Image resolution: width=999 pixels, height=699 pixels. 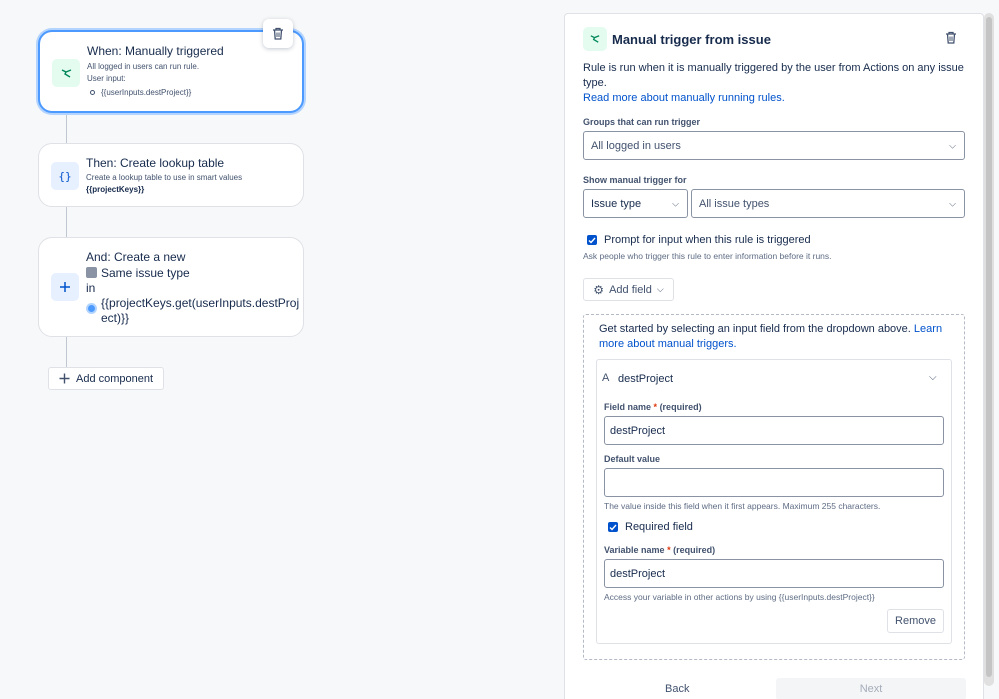 I want to click on variable-name-input: destProject, so click(x=774, y=573).